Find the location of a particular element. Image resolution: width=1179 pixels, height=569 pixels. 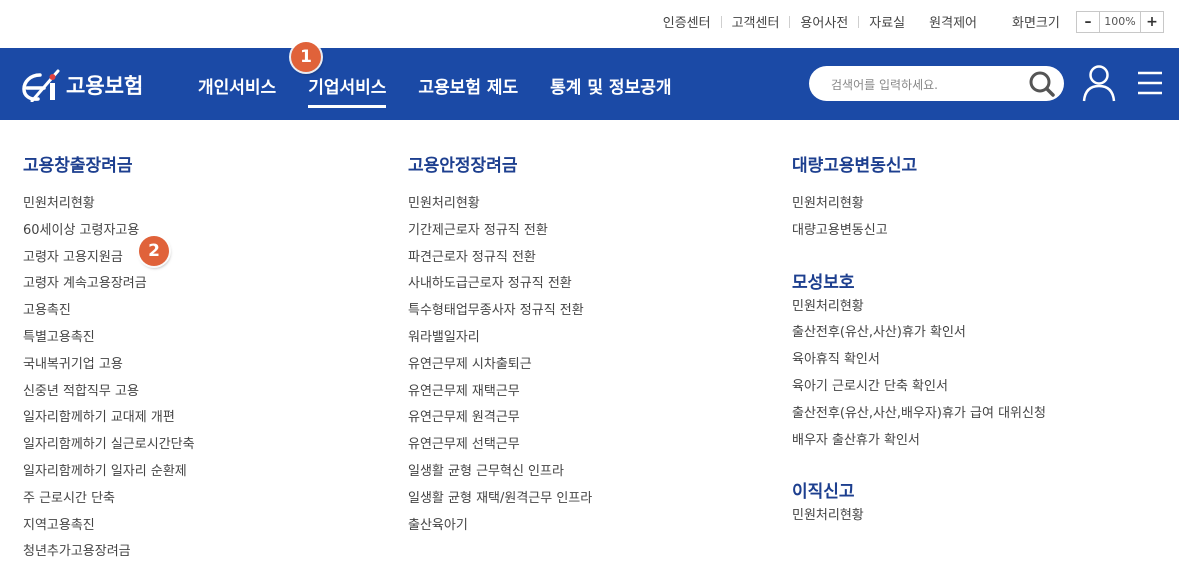

menu-item: 출산육아기 is located at coordinates (500, 526).